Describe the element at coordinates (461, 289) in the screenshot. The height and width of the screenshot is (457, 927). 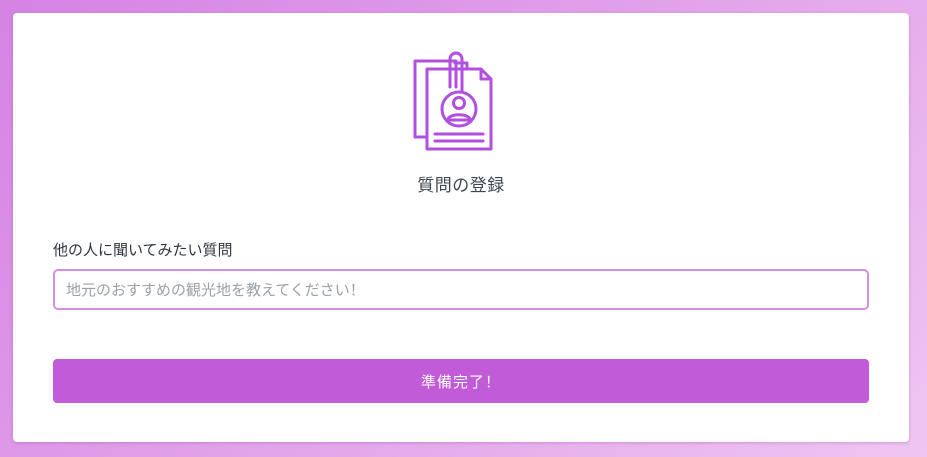
I see `question-input` at that location.